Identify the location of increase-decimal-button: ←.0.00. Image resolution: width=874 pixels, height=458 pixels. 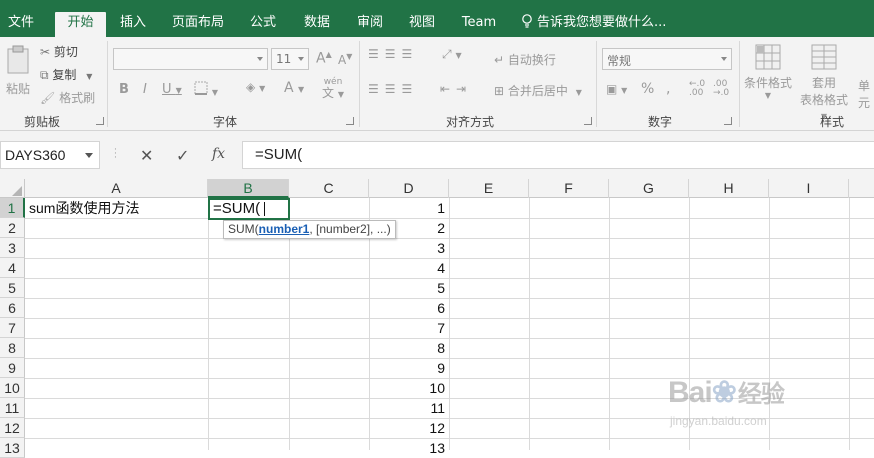
(697, 89).